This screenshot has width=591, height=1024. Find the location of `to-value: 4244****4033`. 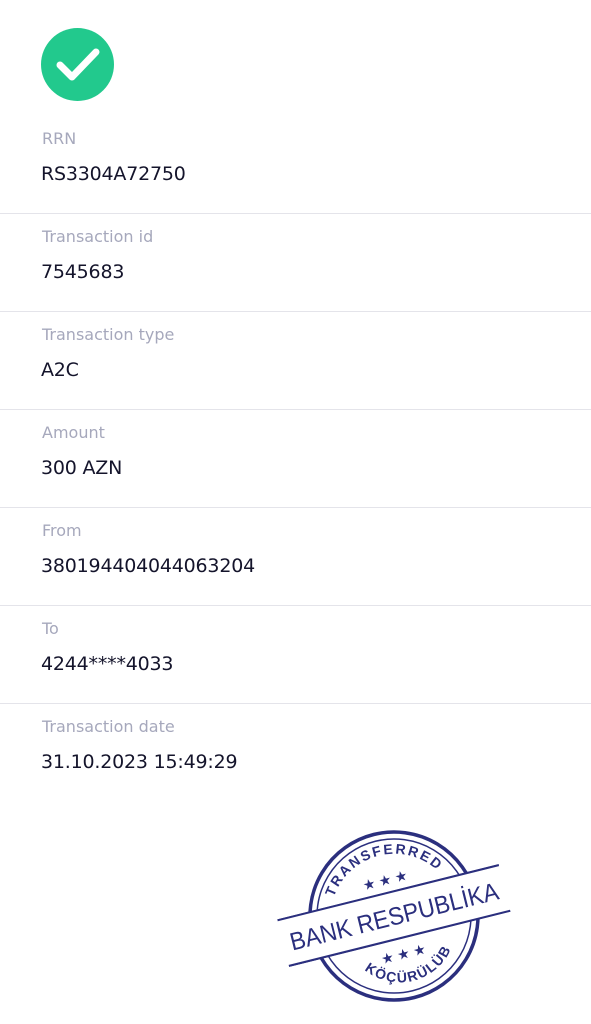

to-value: 4244****4033 is located at coordinates (107, 664).